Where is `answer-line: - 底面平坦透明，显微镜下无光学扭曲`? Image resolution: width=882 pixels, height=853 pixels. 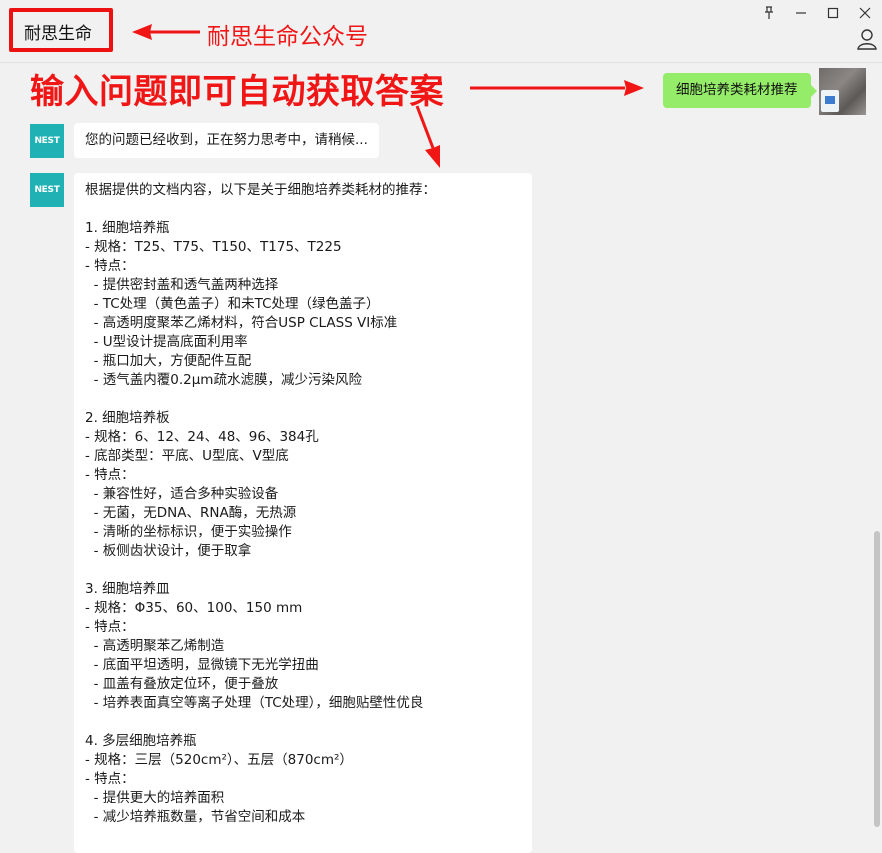 answer-line: - 底面平坦透明，显微镜下无光学扭曲 is located at coordinates (202, 665).